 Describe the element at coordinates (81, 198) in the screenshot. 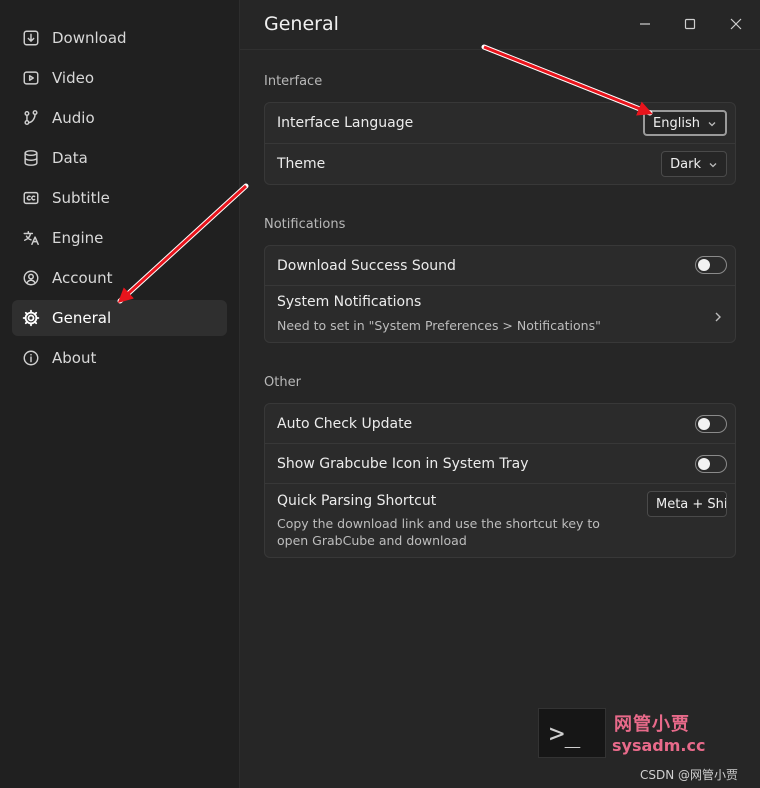

I see `sidebar-item-label: Subtitle` at that location.